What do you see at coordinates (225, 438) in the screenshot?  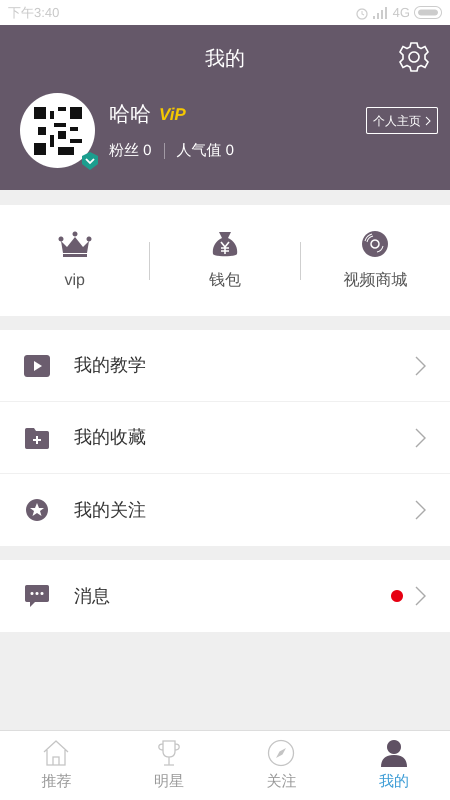 I see `menu-row: 我的收藏` at bounding box center [225, 438].